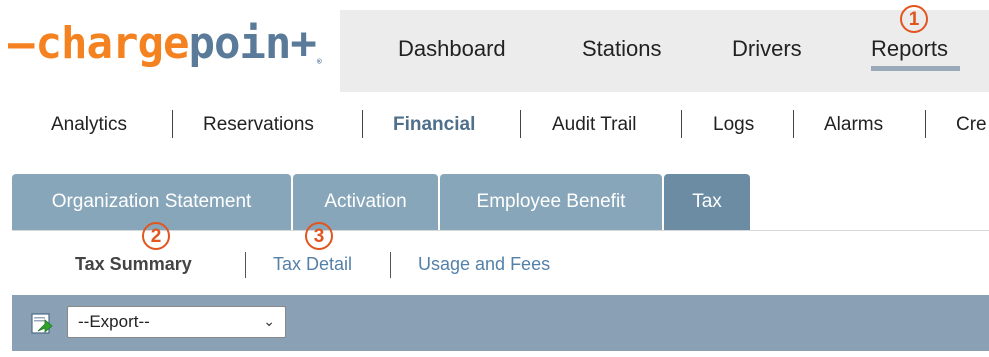  Describe the element at coordinates (176, 322) in the screenshot. I see `export-dropdown: --Export-- ⌄` at that location.